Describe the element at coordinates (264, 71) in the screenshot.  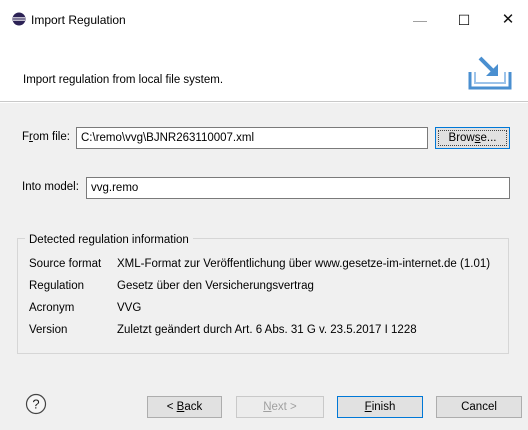
I see `wizard-banner` at that location.